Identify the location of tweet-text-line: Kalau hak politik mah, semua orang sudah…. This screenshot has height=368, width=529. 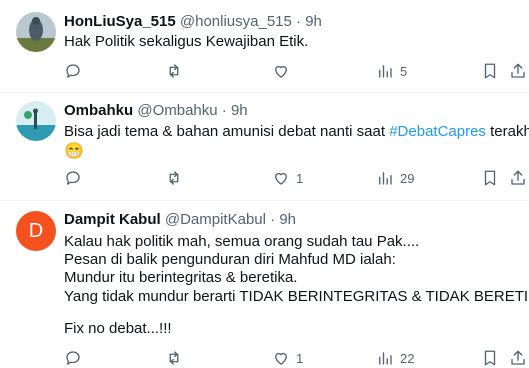
(242, 241).